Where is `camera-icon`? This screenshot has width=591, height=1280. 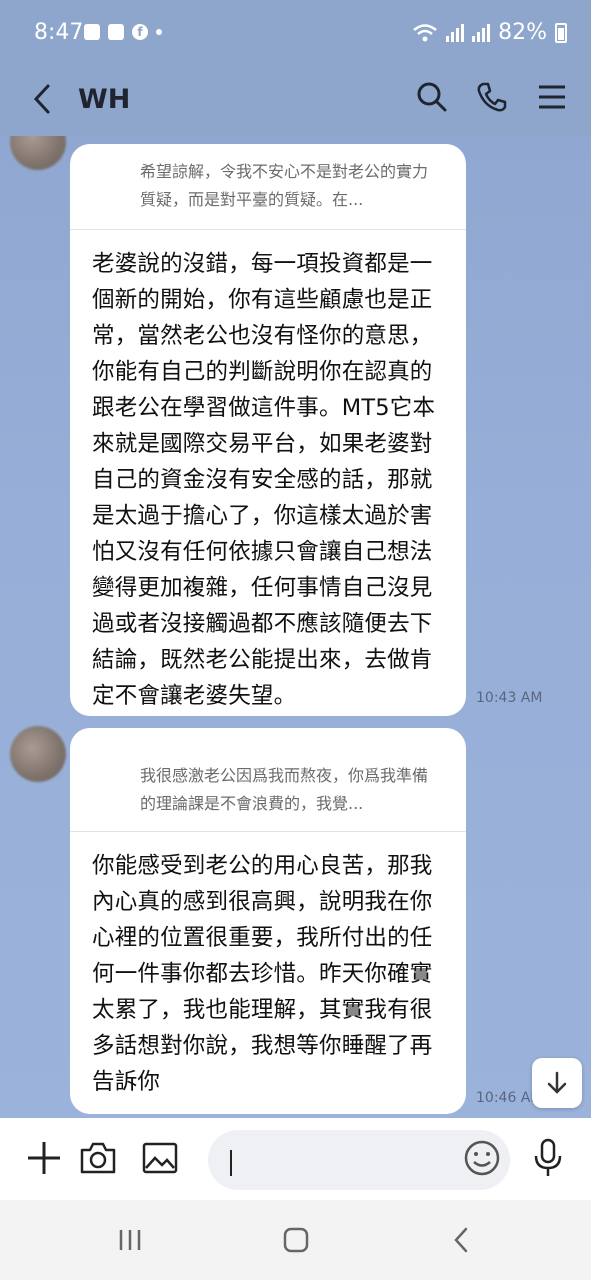 camera-icon is located at coordinates (98, 1158).